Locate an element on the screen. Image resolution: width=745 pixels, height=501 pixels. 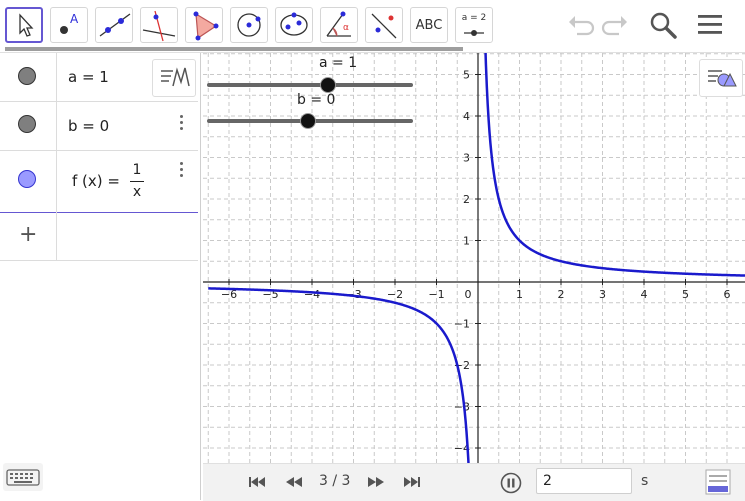
visibility-marker-a is located at coordinates (27, 76).